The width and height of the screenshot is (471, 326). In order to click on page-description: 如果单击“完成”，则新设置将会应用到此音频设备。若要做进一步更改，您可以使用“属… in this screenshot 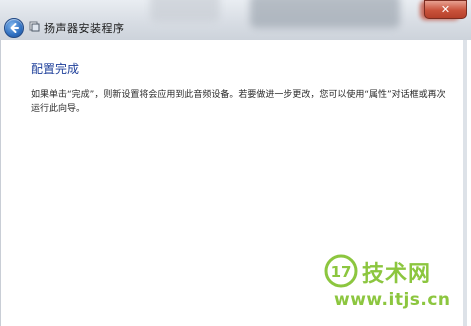, I will do `click(238, 102)`.